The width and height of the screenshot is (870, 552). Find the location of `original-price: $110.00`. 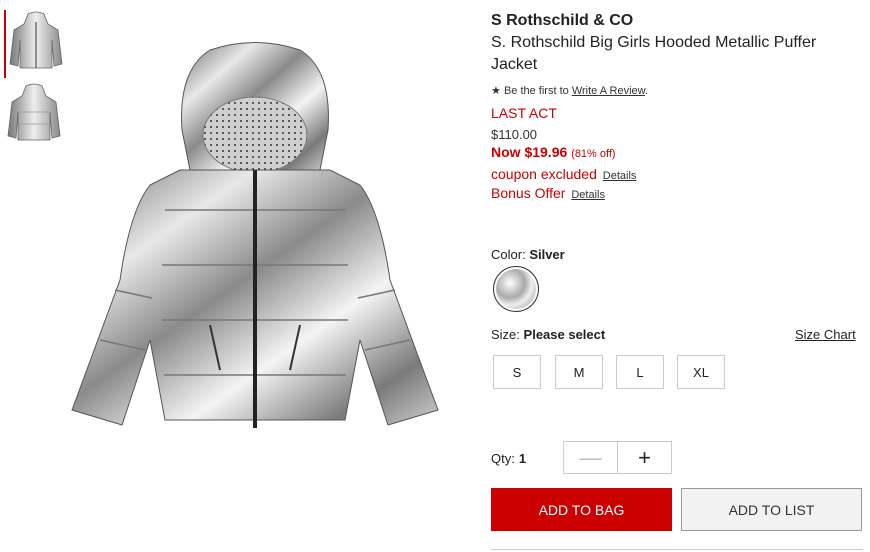

original-price: $110.00 is located at coordinates (514, 134).